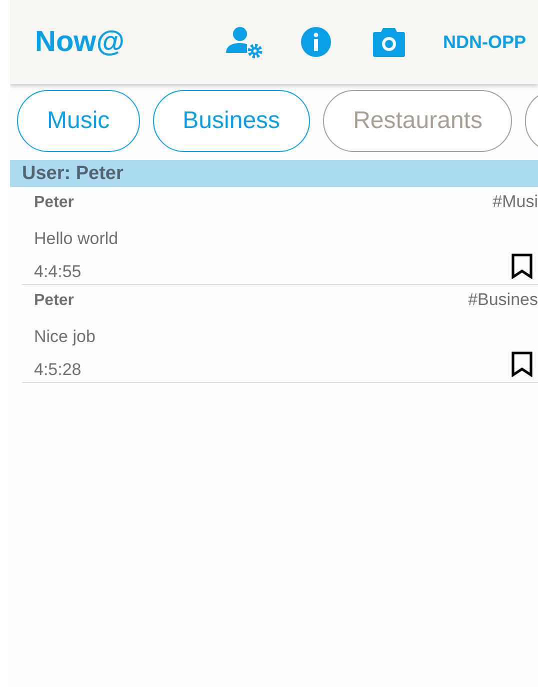 This screenshot has height=687, width=538. Describe the element at coordinates (58, 272) in the screenshot. I see `timestamp: 4:4:55` at that location.